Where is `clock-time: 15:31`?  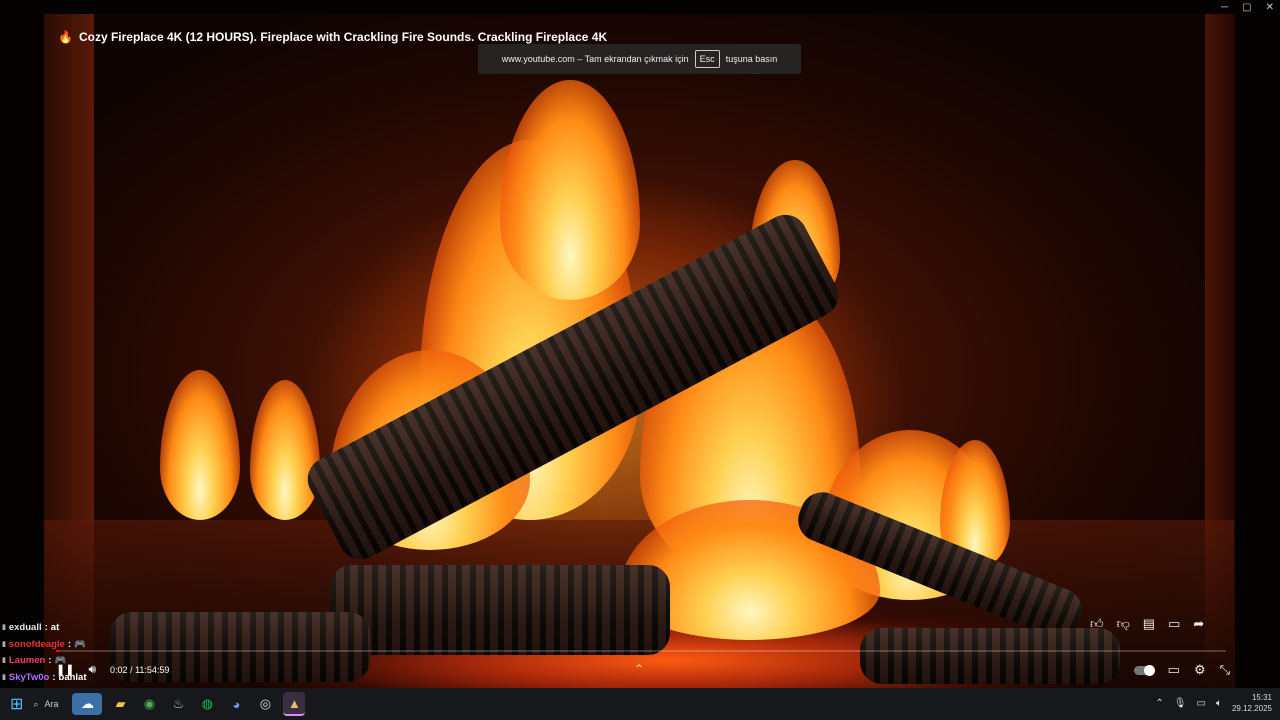 clock-time: 15:31 is located at coordinates (1261, 697).